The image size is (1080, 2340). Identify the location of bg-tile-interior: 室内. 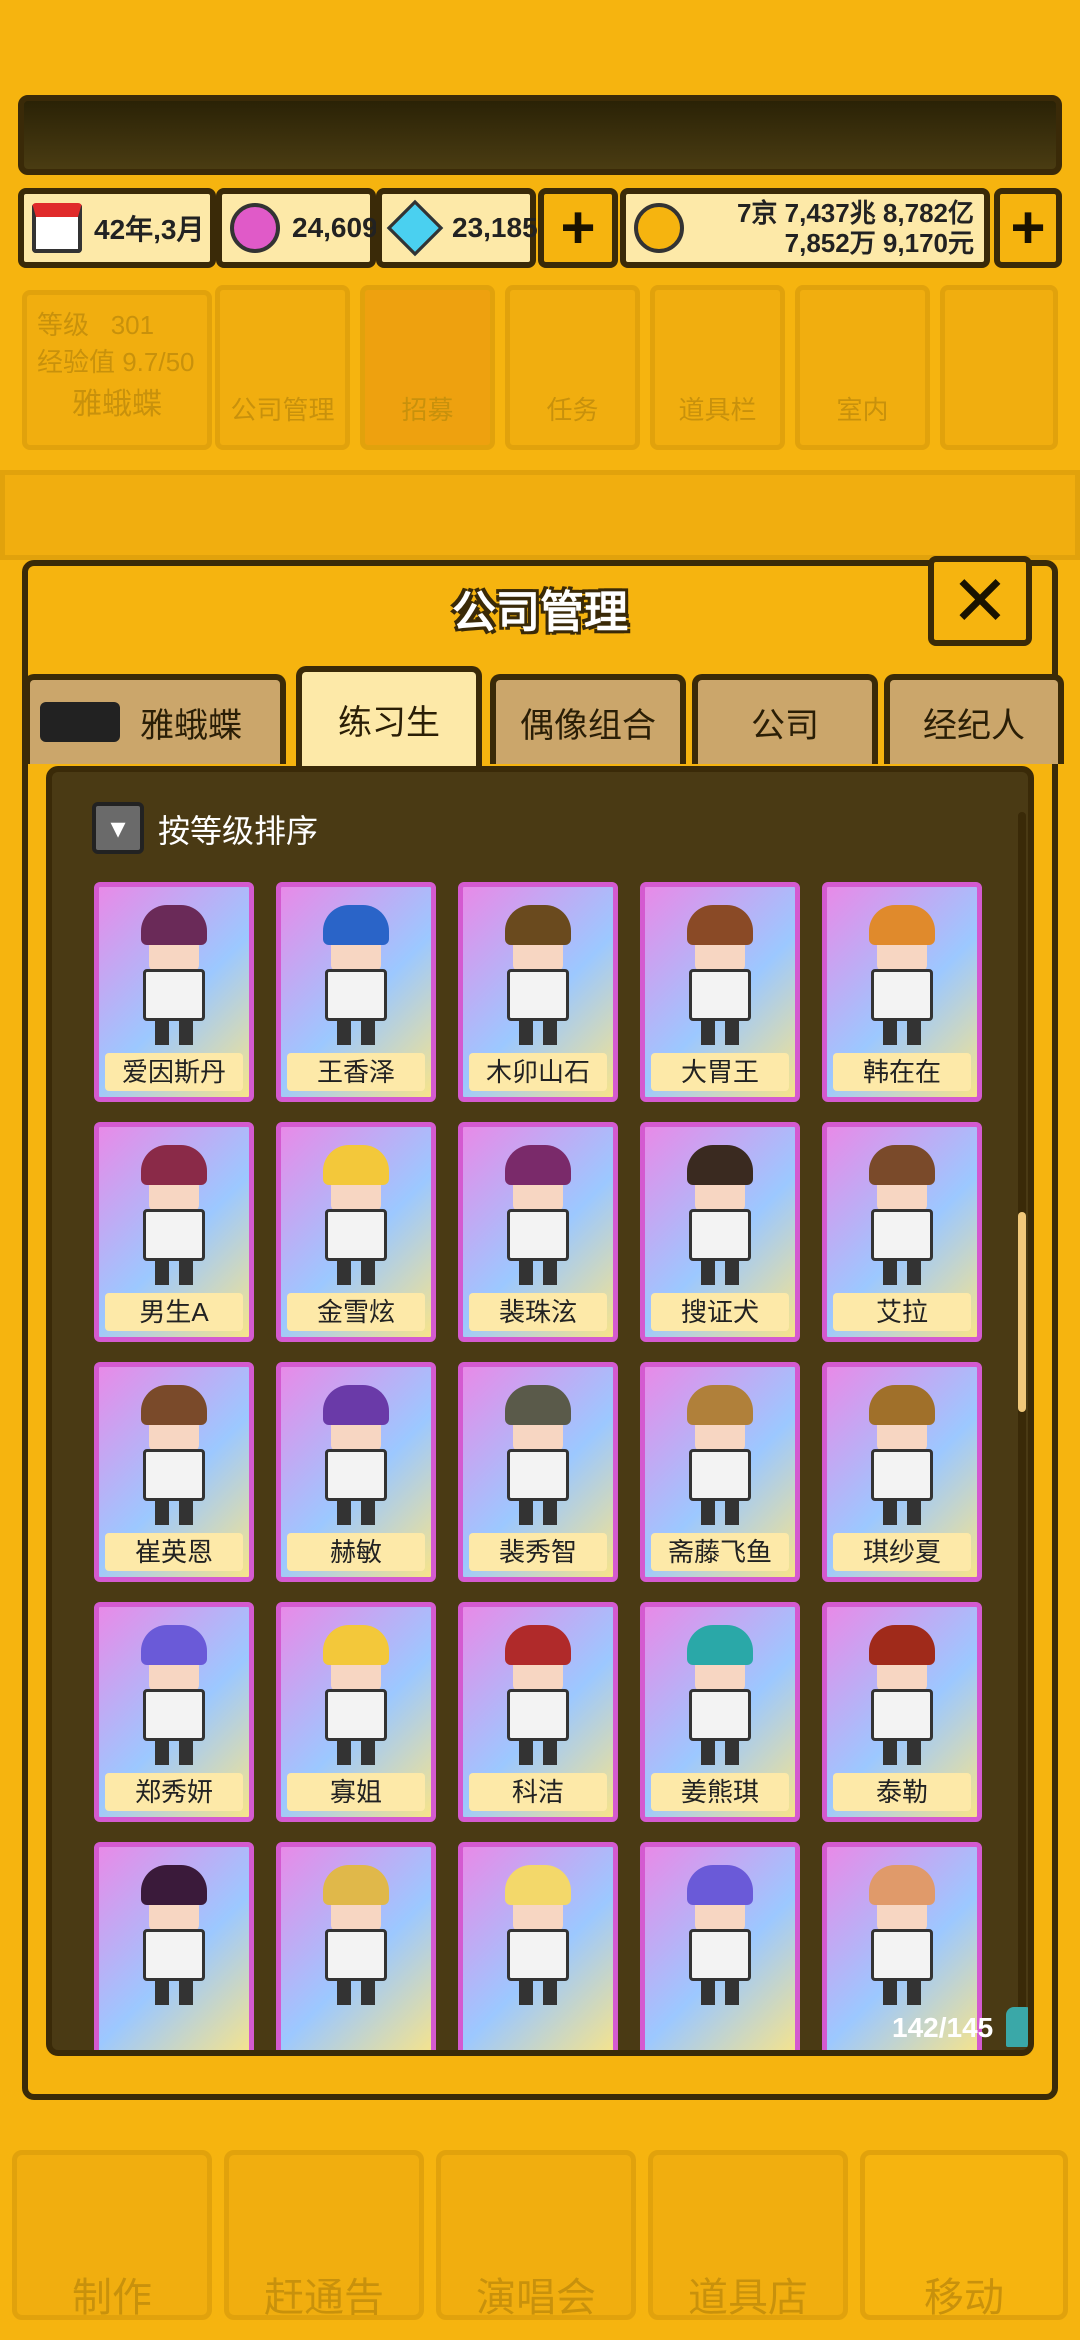
(862, 367).